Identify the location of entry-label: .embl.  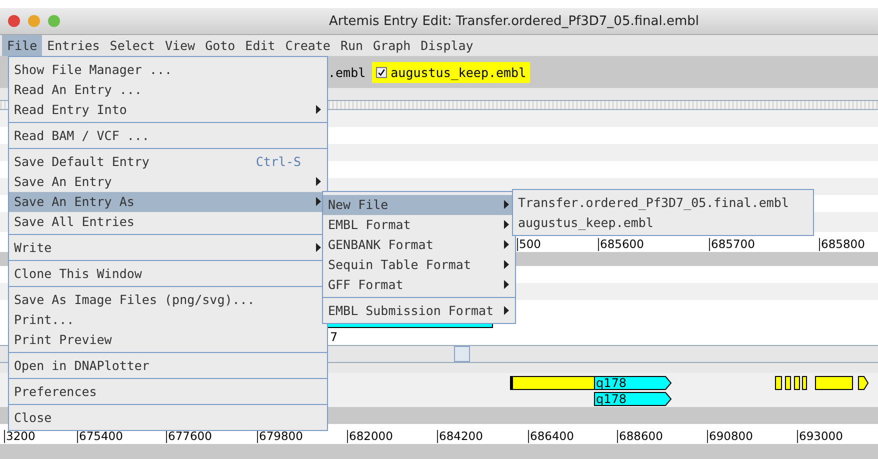
(347, 72).